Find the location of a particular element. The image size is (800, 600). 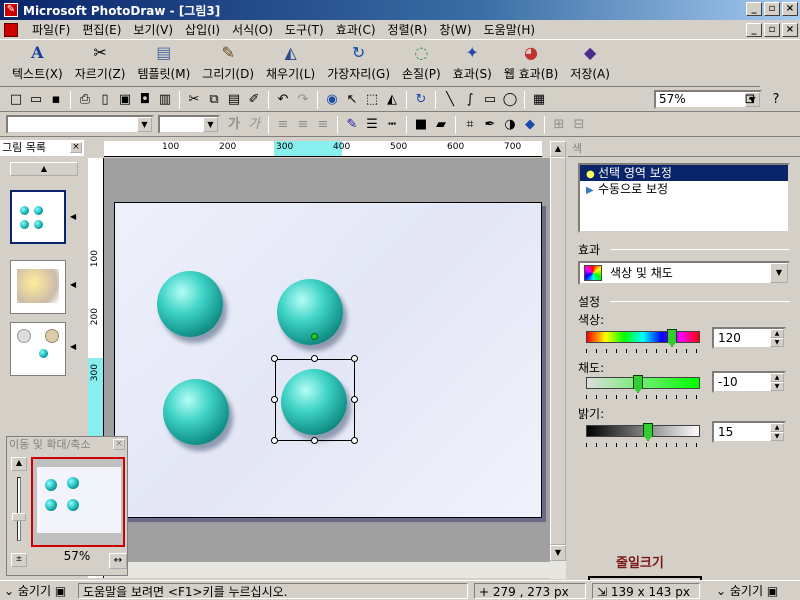

rectangle-icon: ▭ is located at coordinates (490, 100).